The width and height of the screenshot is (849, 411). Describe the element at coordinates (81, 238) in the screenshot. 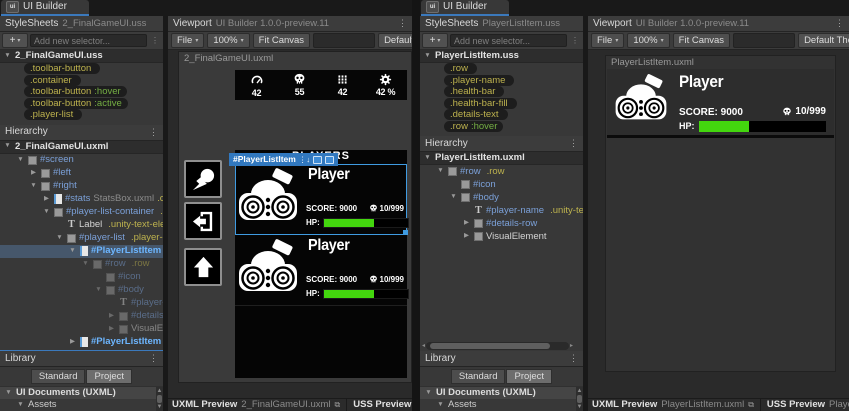

I see `hierarchy-row: ▼ #player-list .player-list` at that location.